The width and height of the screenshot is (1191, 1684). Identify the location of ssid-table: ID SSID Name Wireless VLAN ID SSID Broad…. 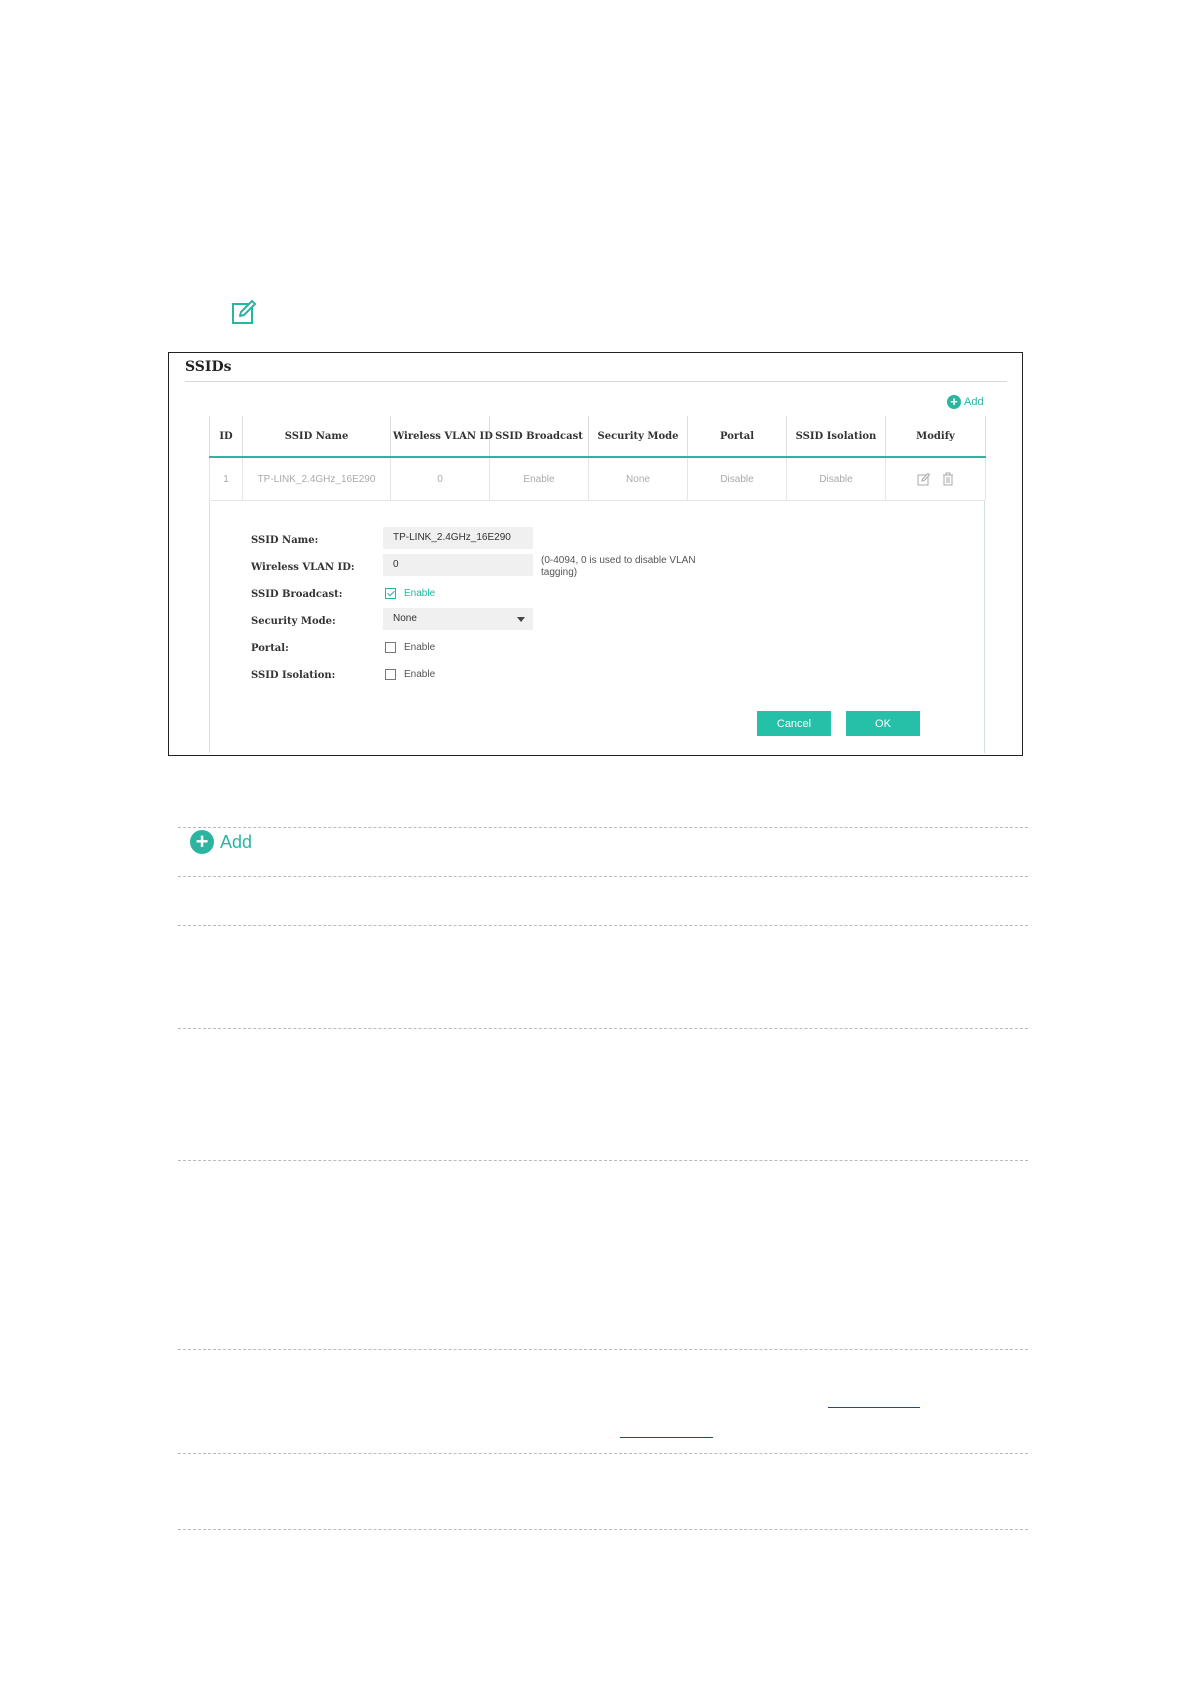
(597, 458).